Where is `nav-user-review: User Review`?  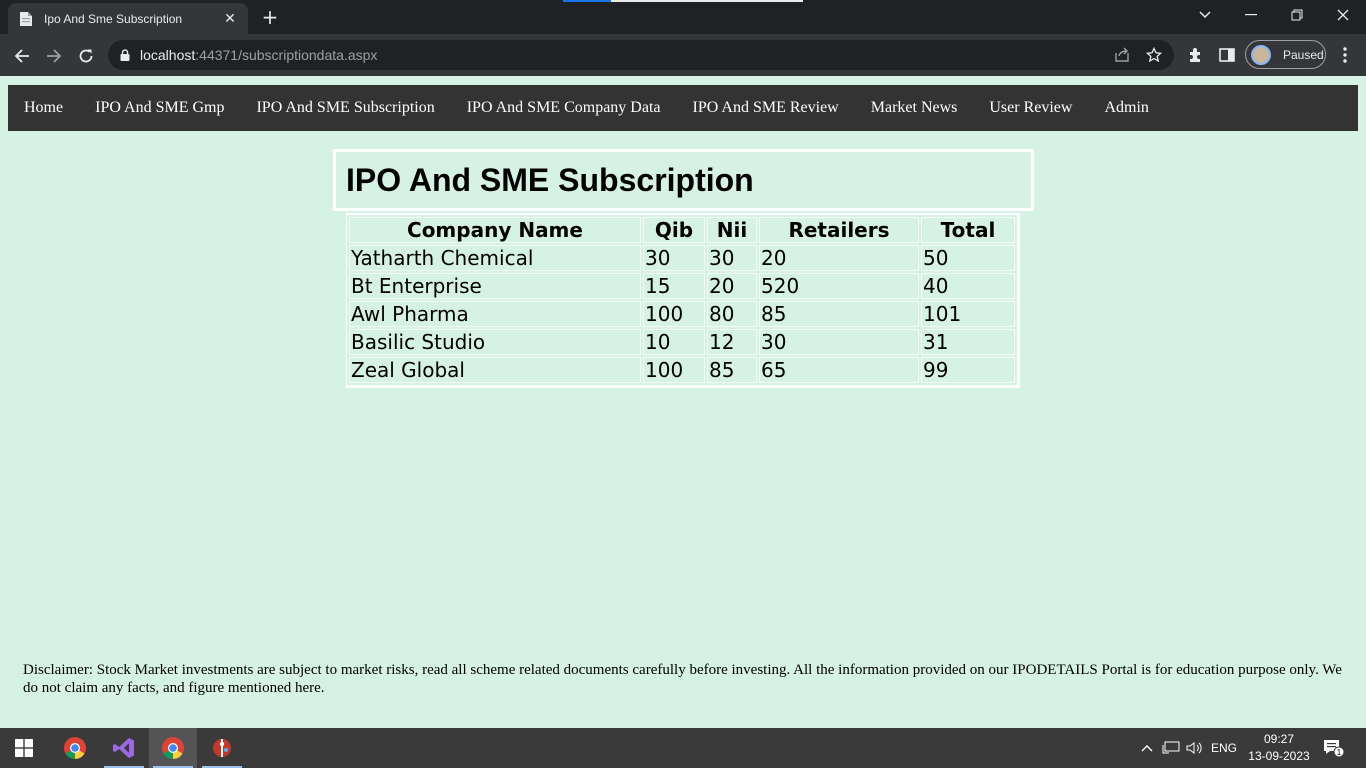
nav-user-review: User Review is located at coordinates (1030, 108).